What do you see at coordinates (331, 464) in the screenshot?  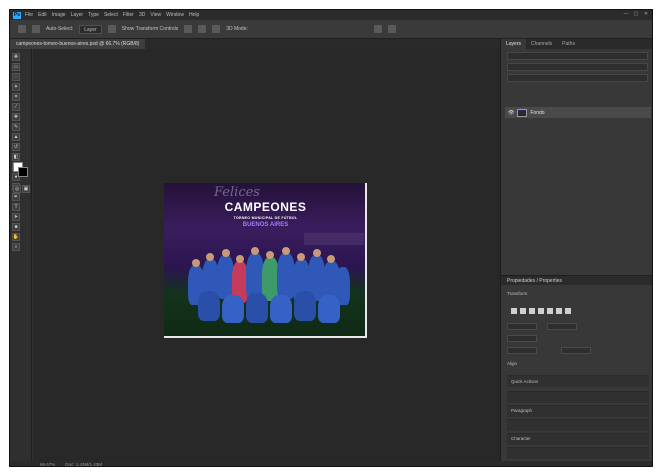 I see `status-bar: 66.67% Doc: 1.43M/1.43M` at bounding box center [331, 464].